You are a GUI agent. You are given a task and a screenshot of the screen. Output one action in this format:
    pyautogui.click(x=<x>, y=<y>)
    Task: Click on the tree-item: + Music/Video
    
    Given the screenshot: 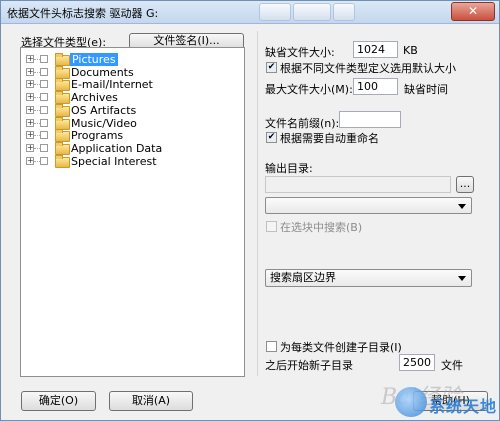 What is the action you would take?
    pyautogui.click(x=131, y=123)
    